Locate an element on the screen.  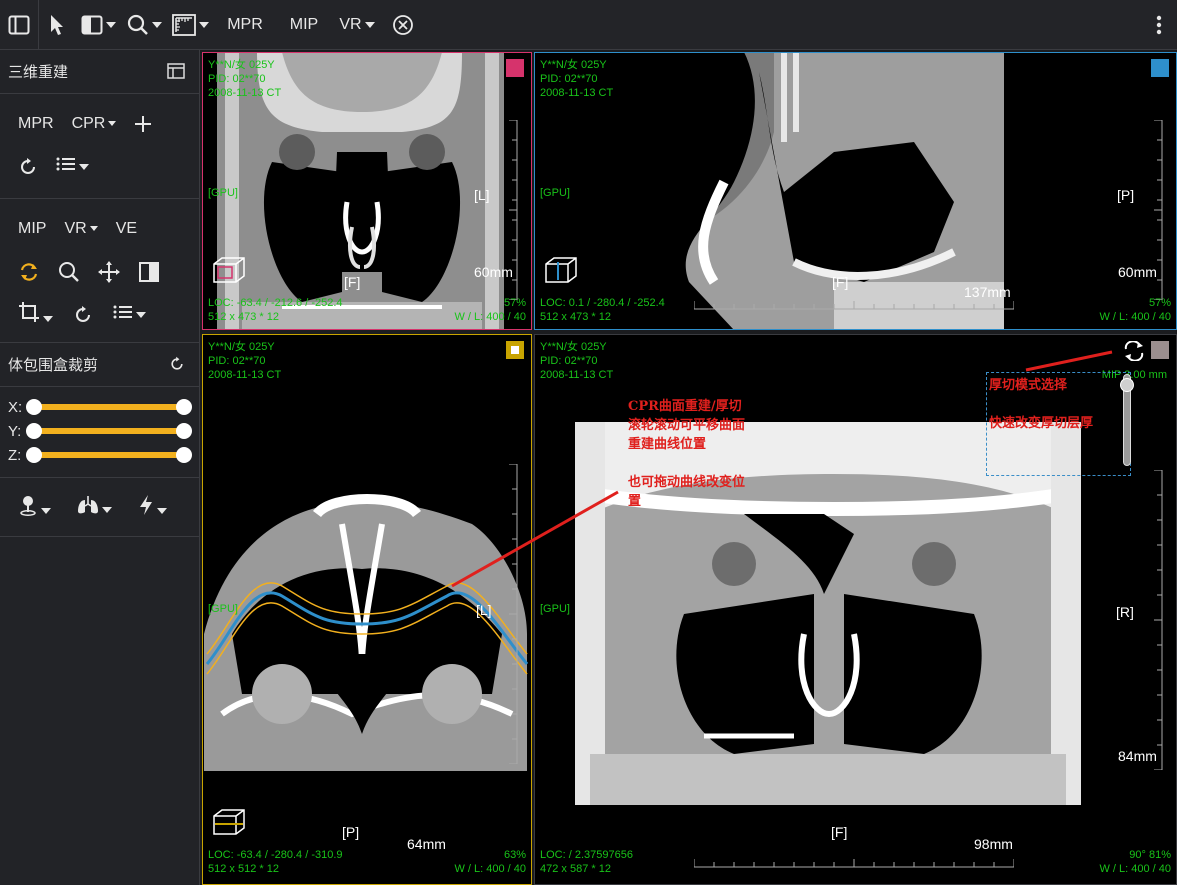
annotation-thick-fast: 快速改变厚切层厚 is located at coordinates (1041, 423).